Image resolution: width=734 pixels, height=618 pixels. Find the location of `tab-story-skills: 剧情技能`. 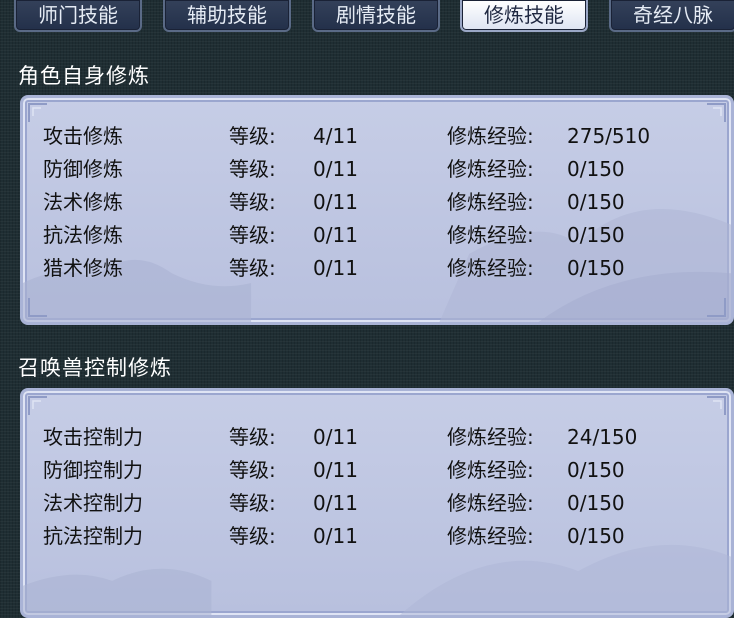

tab-story-skills: 剧情技能 is located at coordinates (376, 16).